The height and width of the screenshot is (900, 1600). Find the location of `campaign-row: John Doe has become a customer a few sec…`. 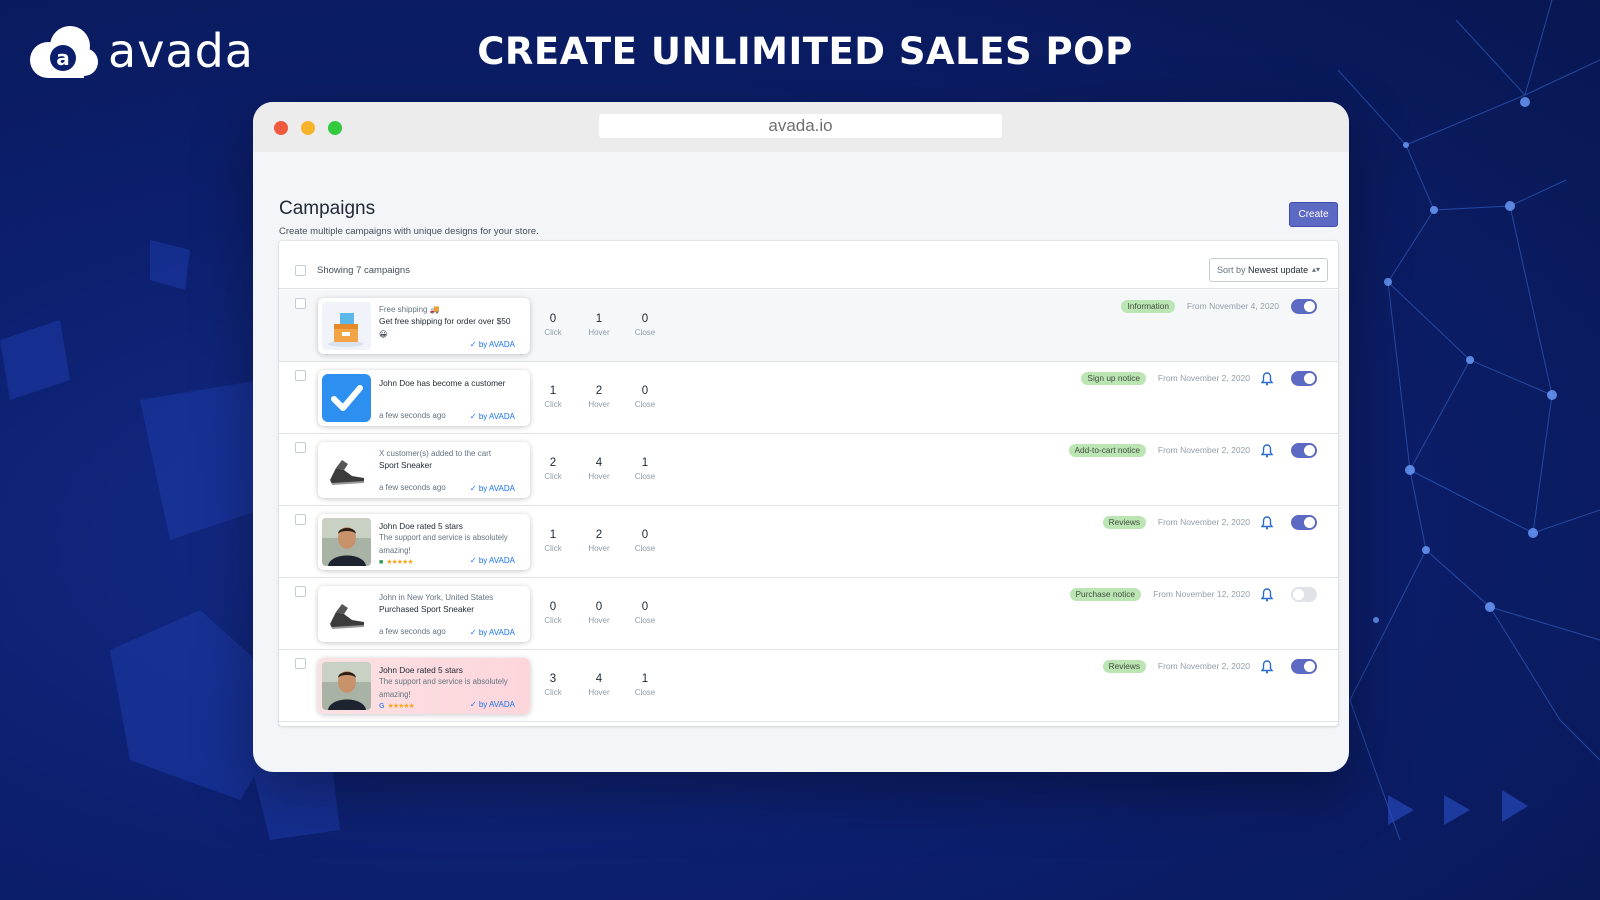

campaign-row: John Doe has become a customer a few sec… is located at coordinates (808, 398).